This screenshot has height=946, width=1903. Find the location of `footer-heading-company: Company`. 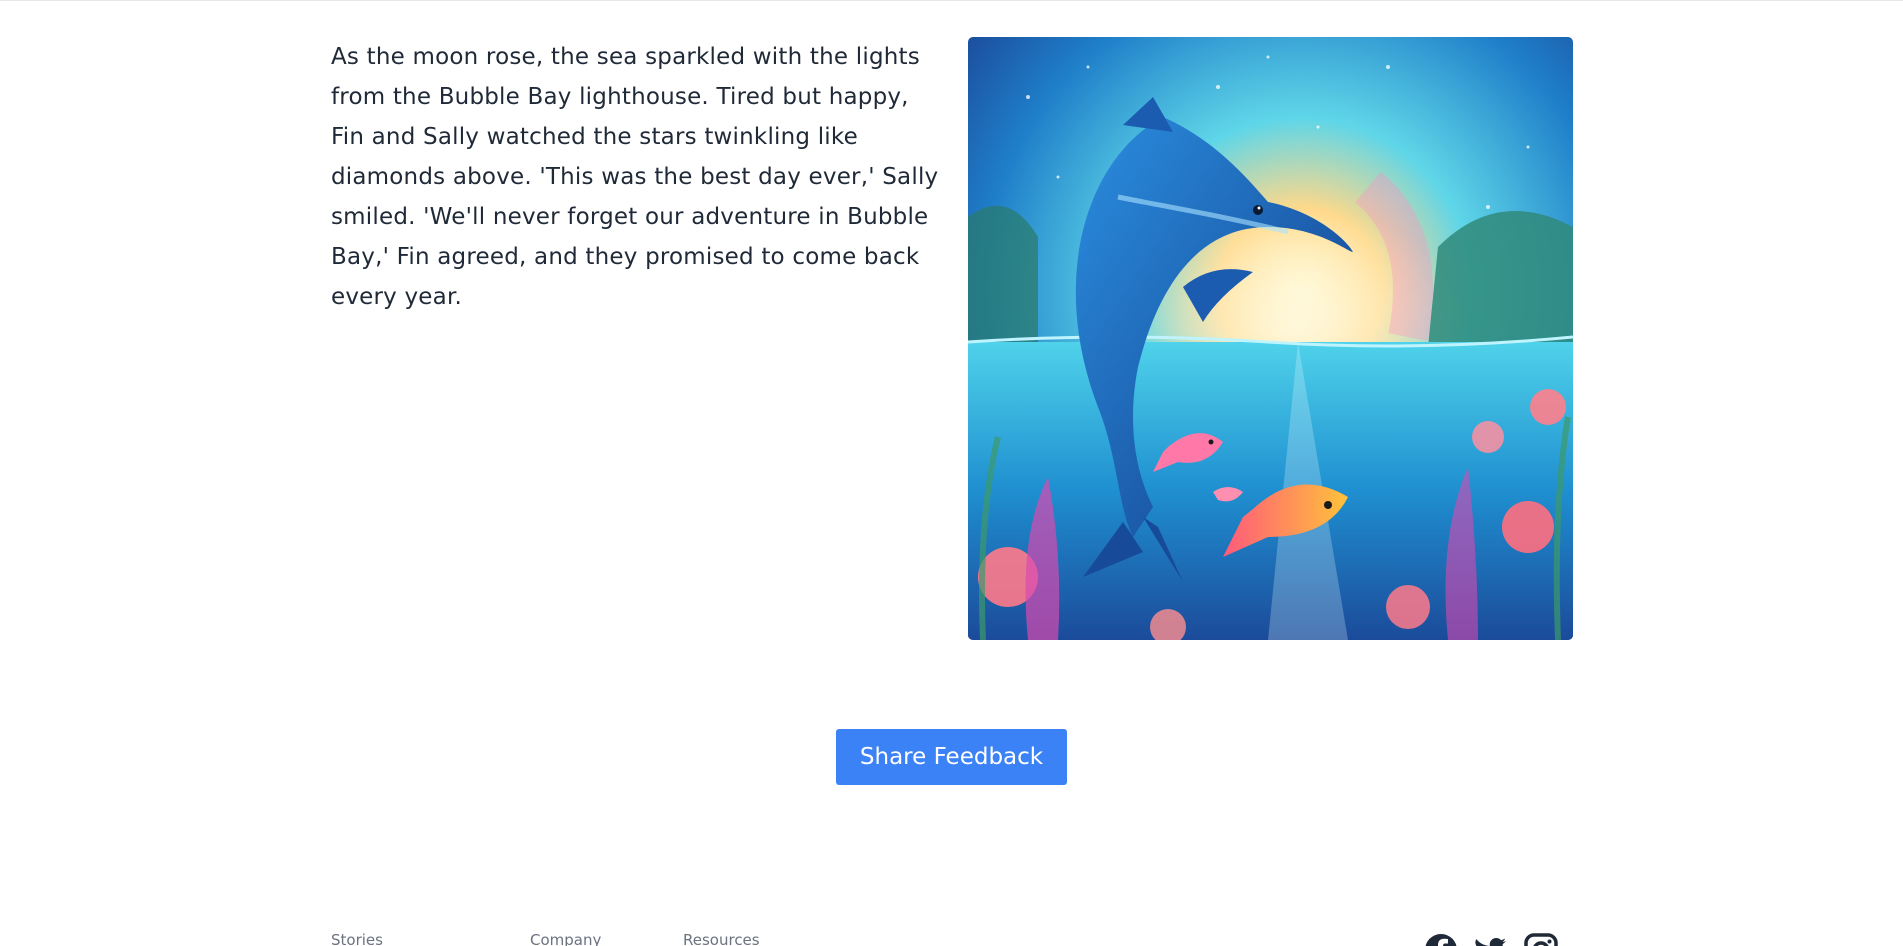

footer-heading-company: Company is located at coordinates (565, 938).